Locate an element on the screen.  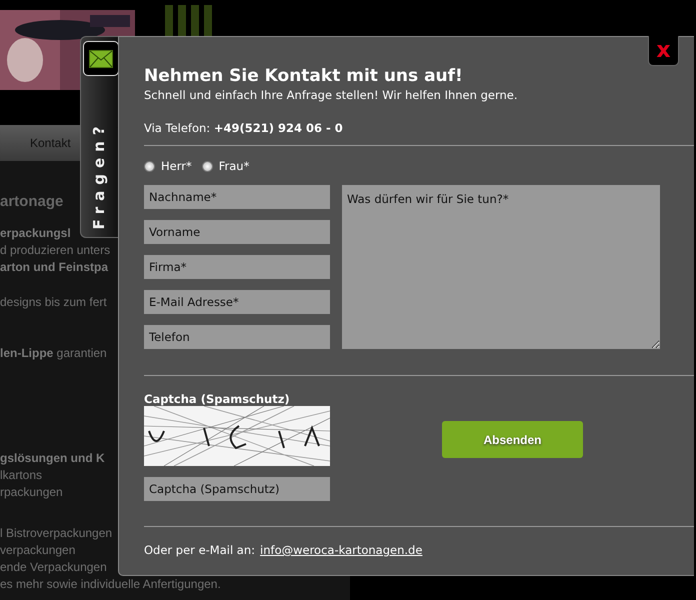
text-line: designs bis zum fert is located at coordinates (53, 302).